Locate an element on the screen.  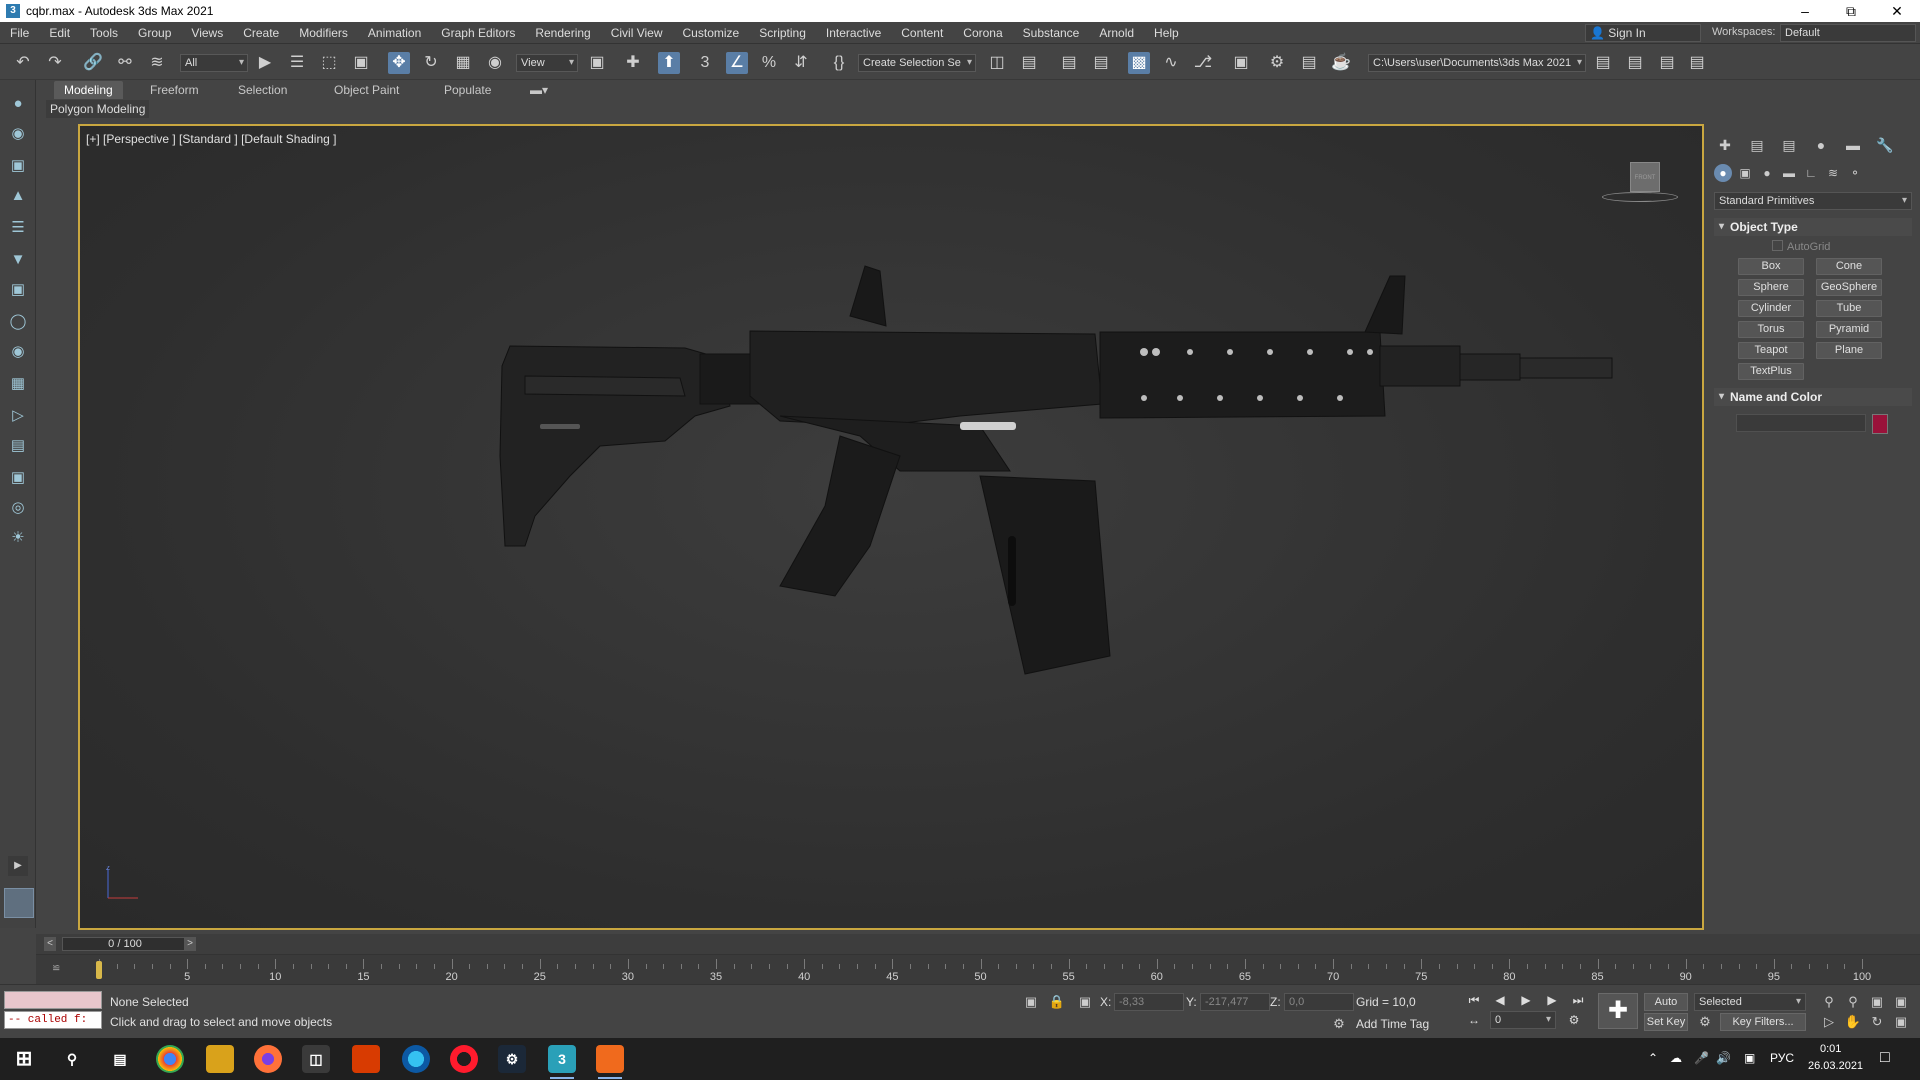
window-crossing-icon: ▣ is located at coordinates (361, 63).